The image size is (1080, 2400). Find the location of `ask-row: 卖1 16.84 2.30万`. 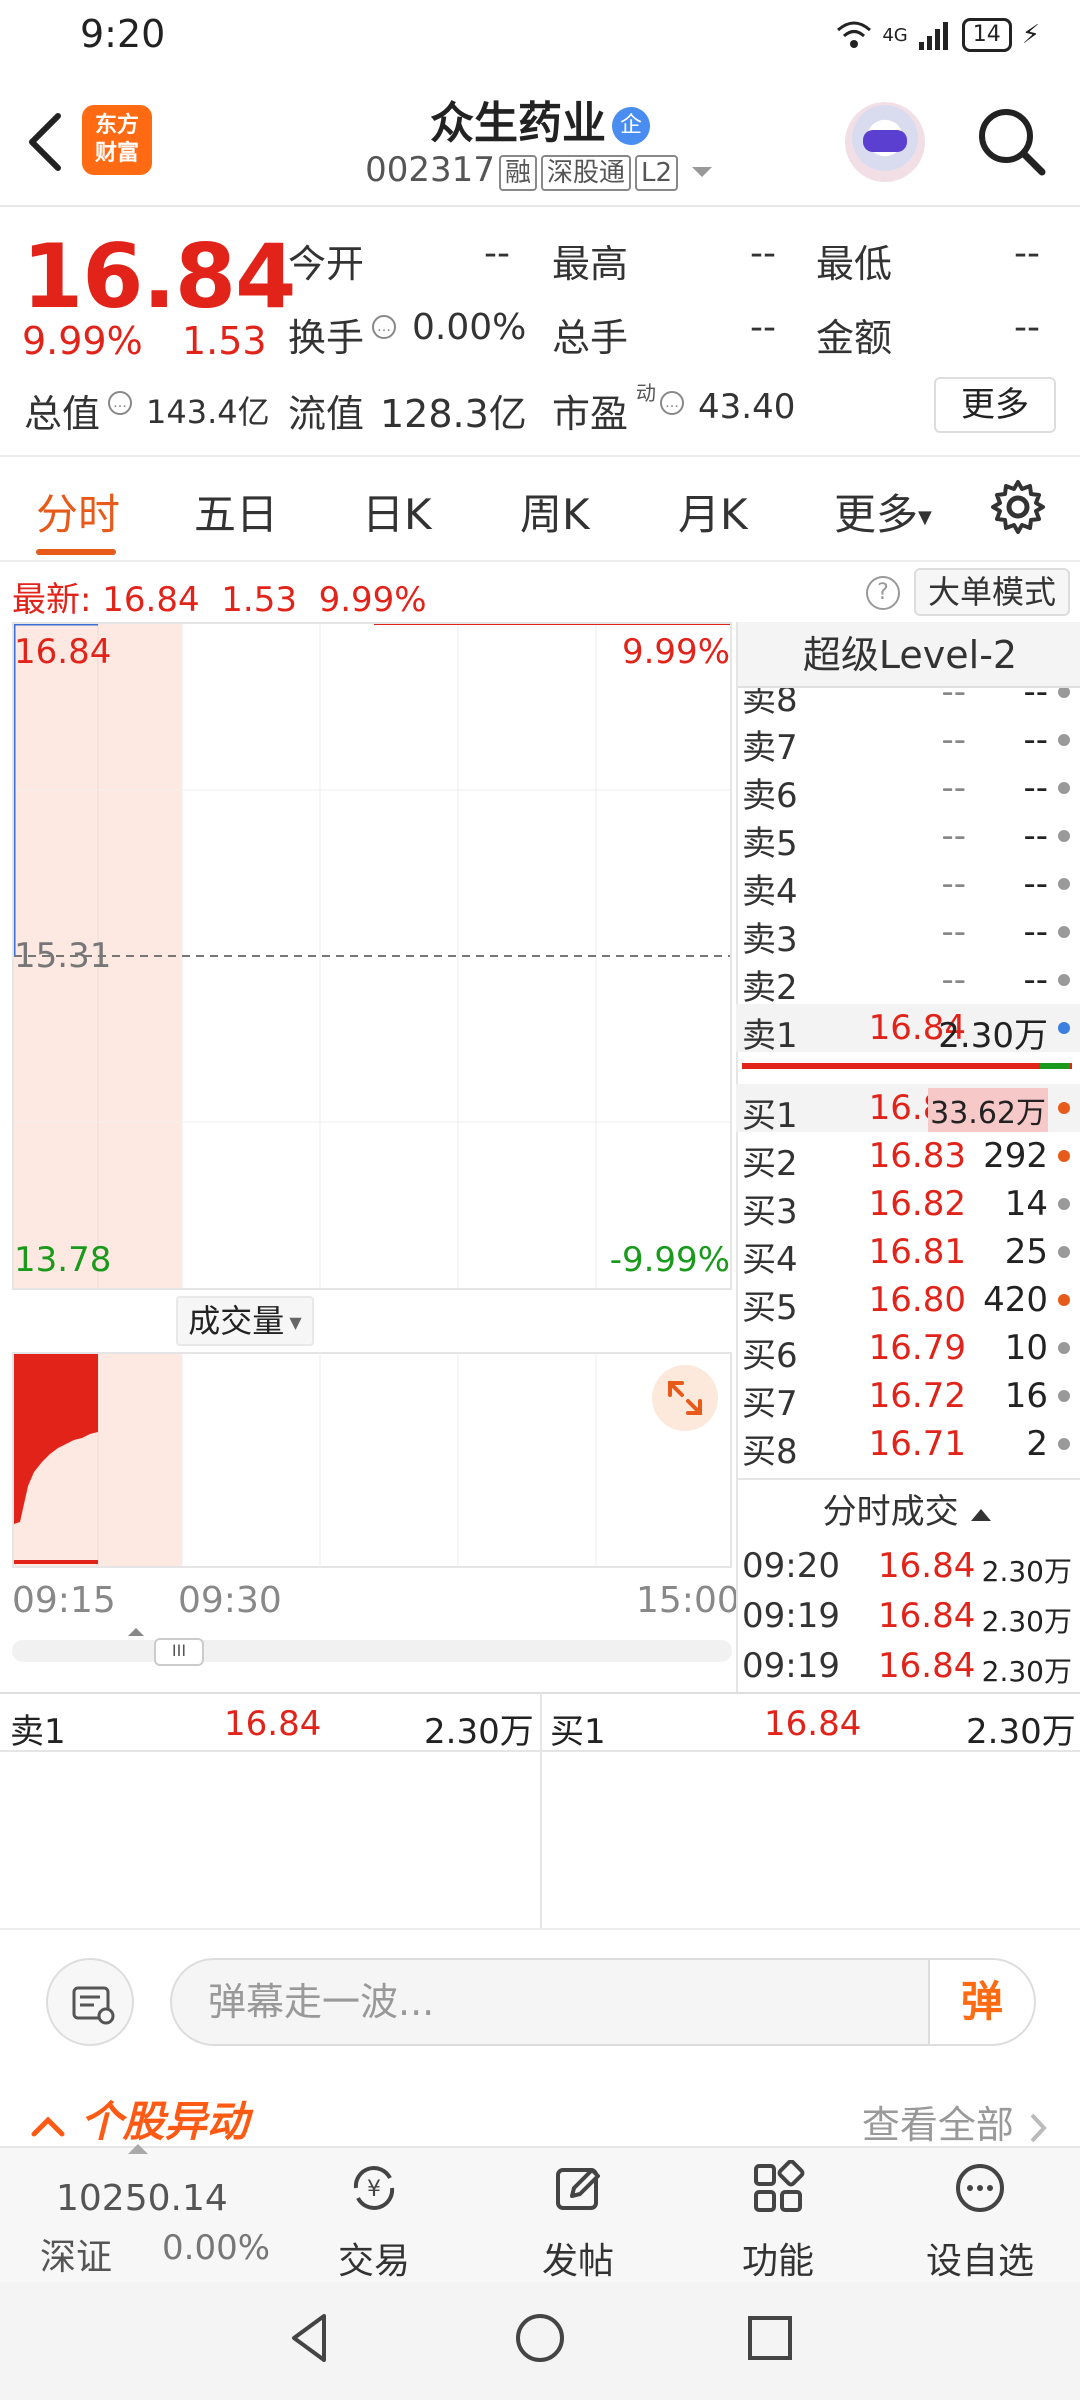

ask-row: 卖1 16.84 2.30万 is located at coordinates (908, 1030).